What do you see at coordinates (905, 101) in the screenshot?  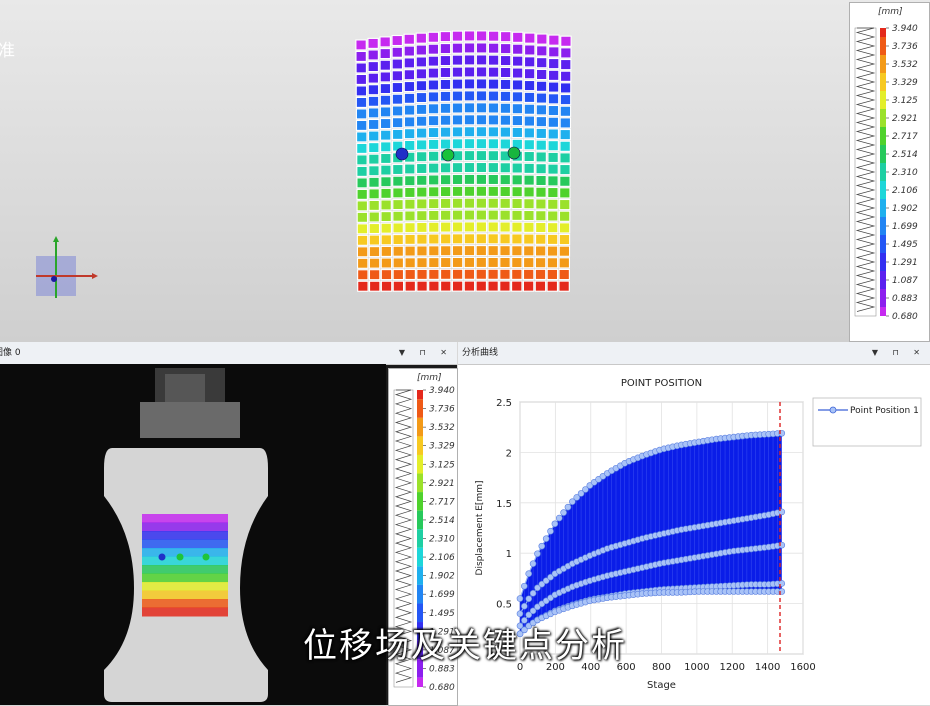 I see `legend-tick-label: 3.125` at bounding box center [905, 101].